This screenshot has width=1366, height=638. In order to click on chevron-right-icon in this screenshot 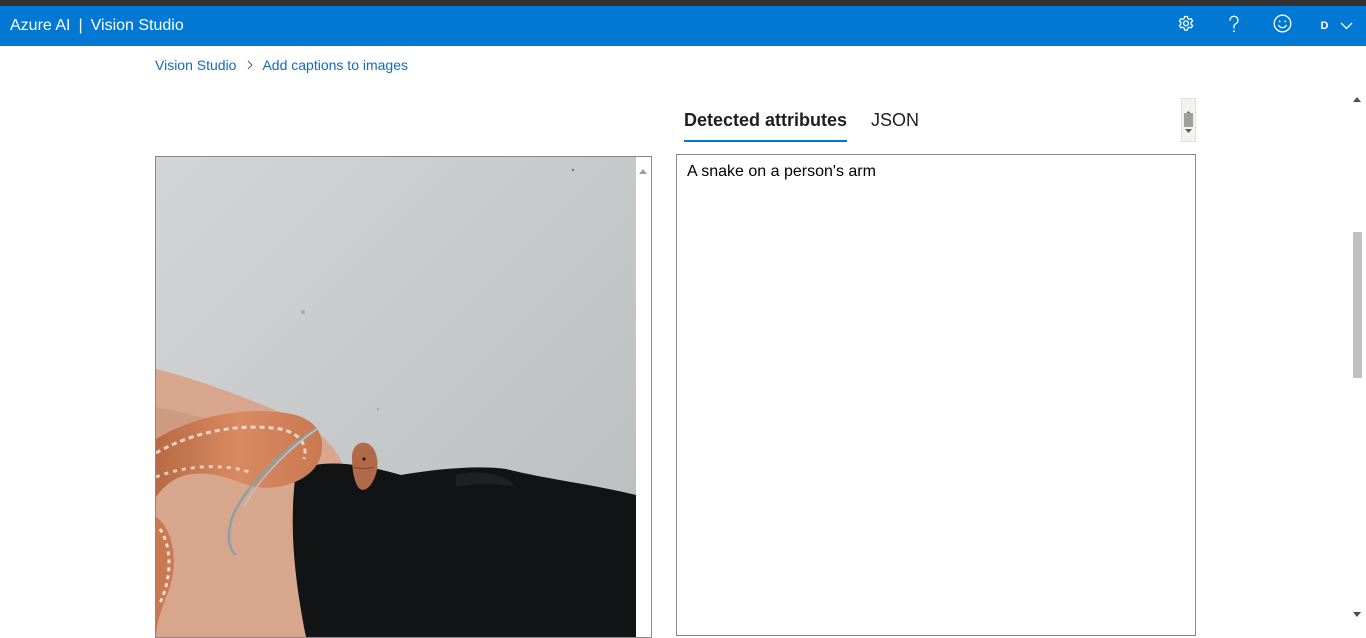, I will do `click(250, 65)`.